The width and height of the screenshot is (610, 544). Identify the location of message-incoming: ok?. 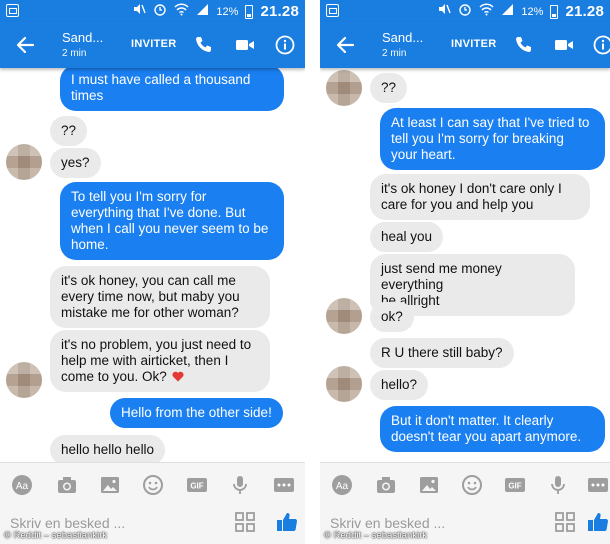
(392, 317).